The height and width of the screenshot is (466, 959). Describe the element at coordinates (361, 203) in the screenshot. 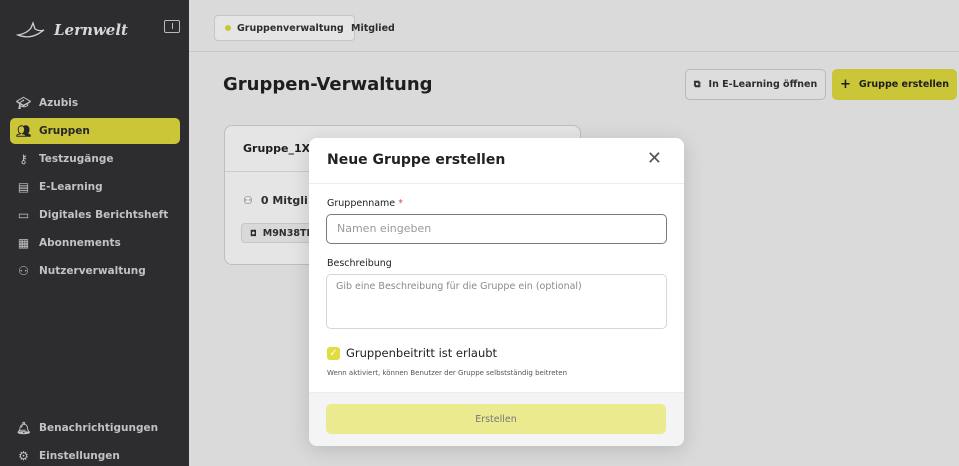

I see `group-name-label-text: Gruppenname` at that location.